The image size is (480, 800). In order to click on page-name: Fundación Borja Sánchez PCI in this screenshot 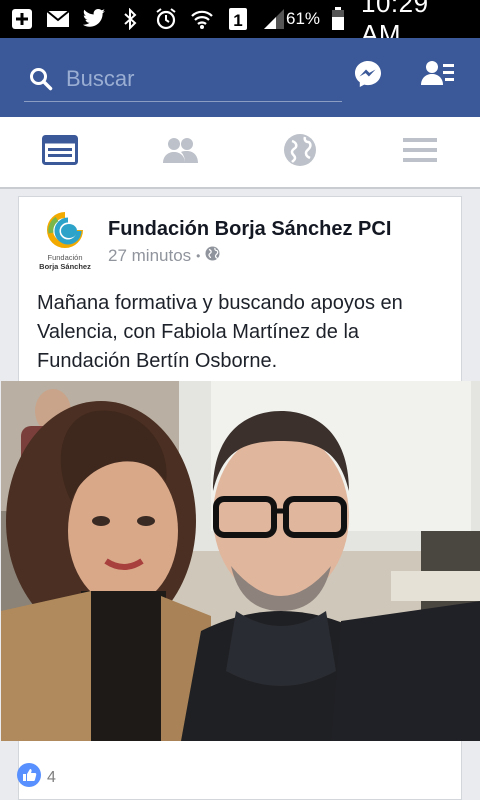, I will do `click(249, 229)`.